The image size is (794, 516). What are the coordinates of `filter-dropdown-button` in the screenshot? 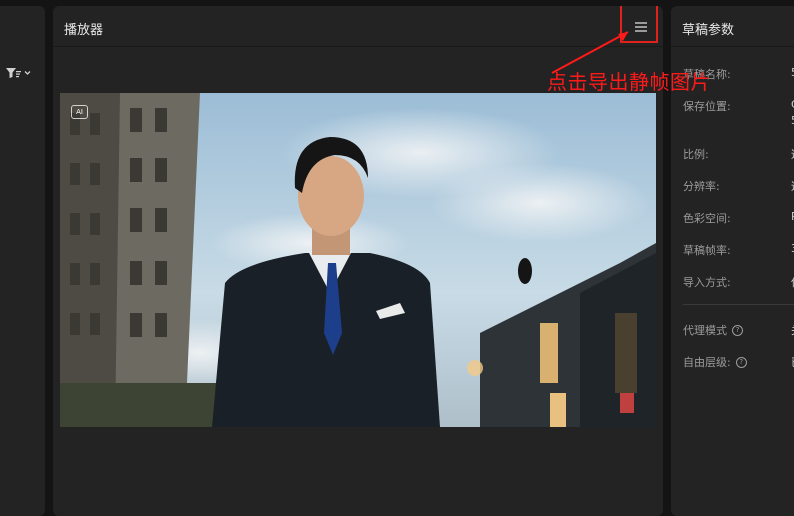 It's located at (21, 73).